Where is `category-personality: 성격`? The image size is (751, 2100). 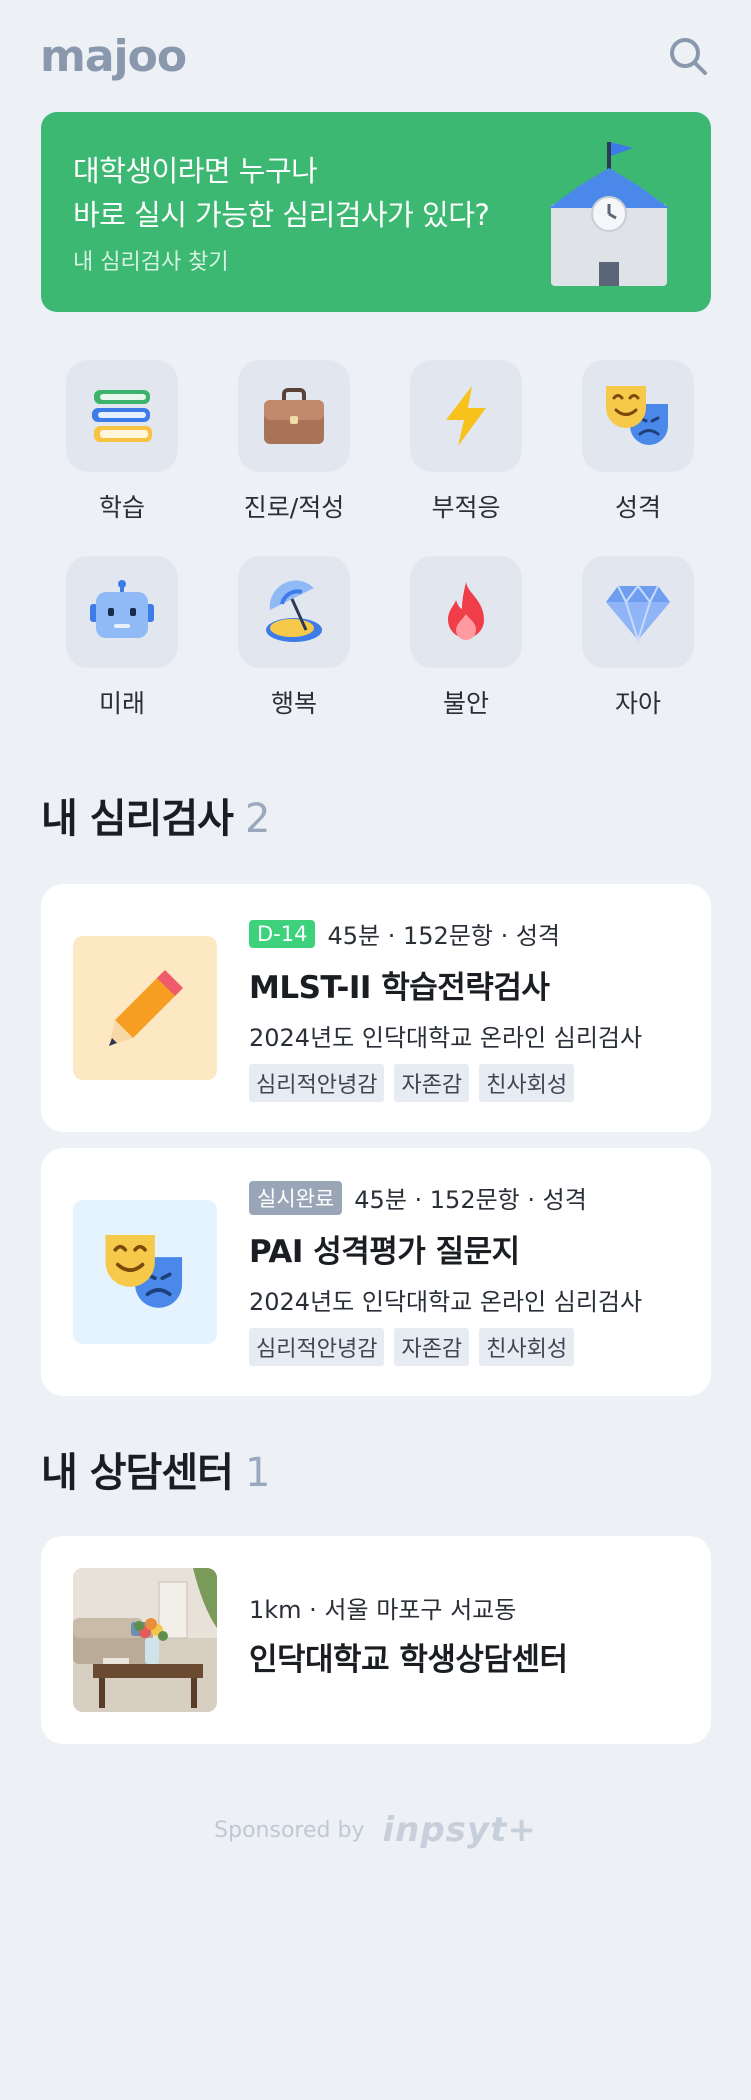
category-personality: 성격 is located at coordinates (638, 445).